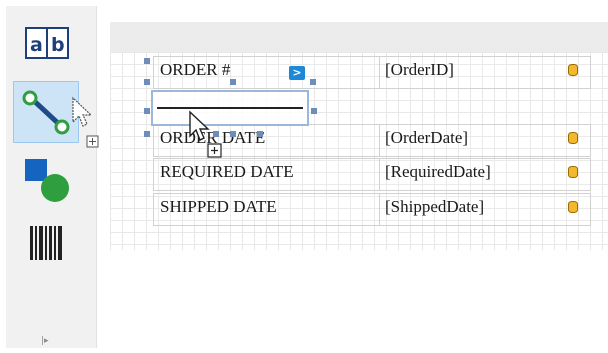 Image resolution: width=608 pixels, height=353 pixels. Describe the element at coordinates (218, 209) in the screenshot. I see `row-label: SHIPPED DATE` at that location.